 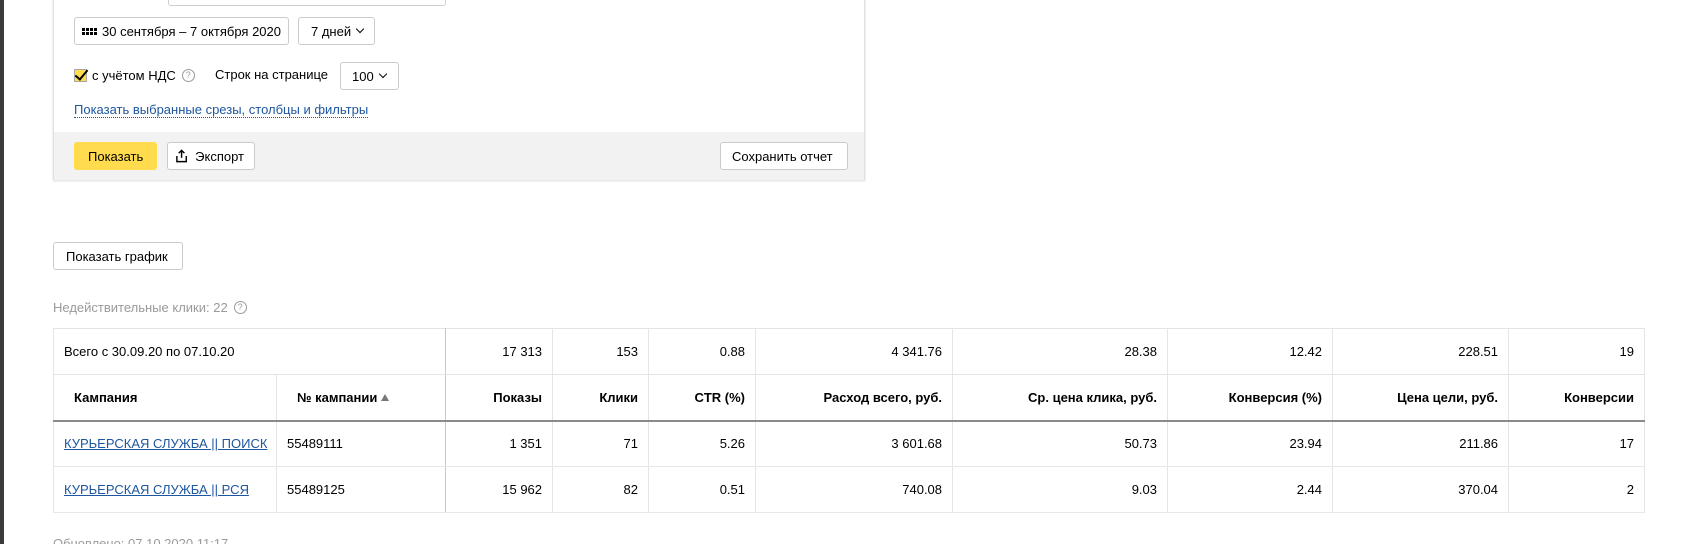 What do you see at coordinates (181, 156) in the screenshot?
I see `export-icon` at bounding box center [181, 156].